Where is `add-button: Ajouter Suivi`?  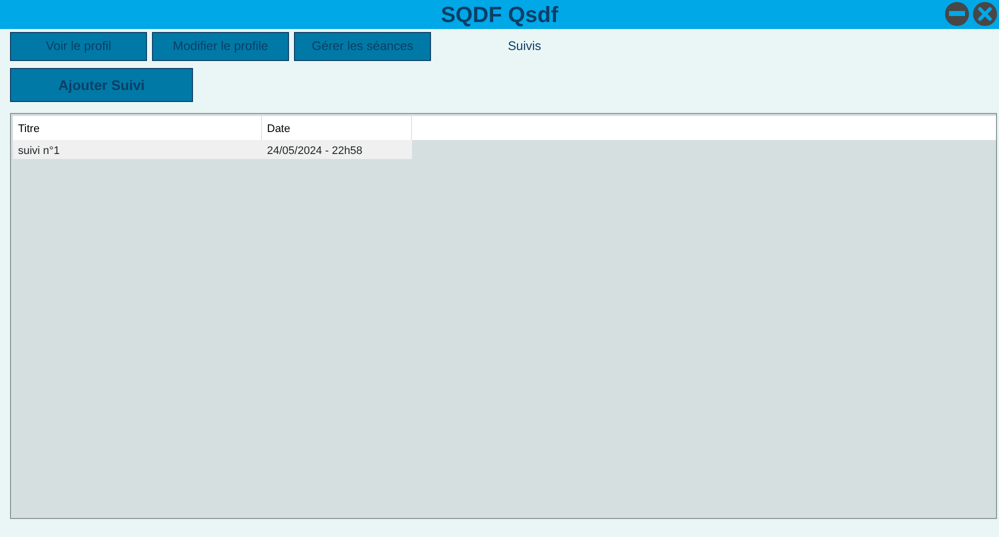 add-button: Ajouter Suivi is located at coordinates (101, 85).